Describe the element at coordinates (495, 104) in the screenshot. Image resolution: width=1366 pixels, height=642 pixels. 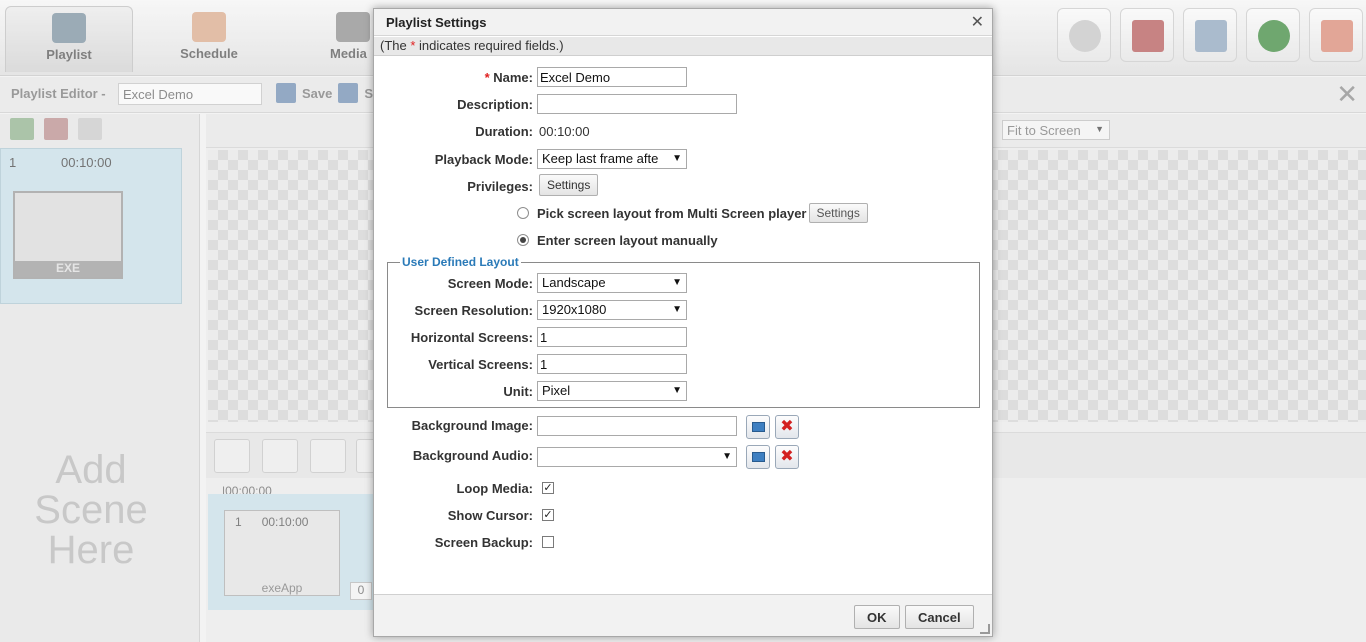
I see `description-label: Description:` at that location.